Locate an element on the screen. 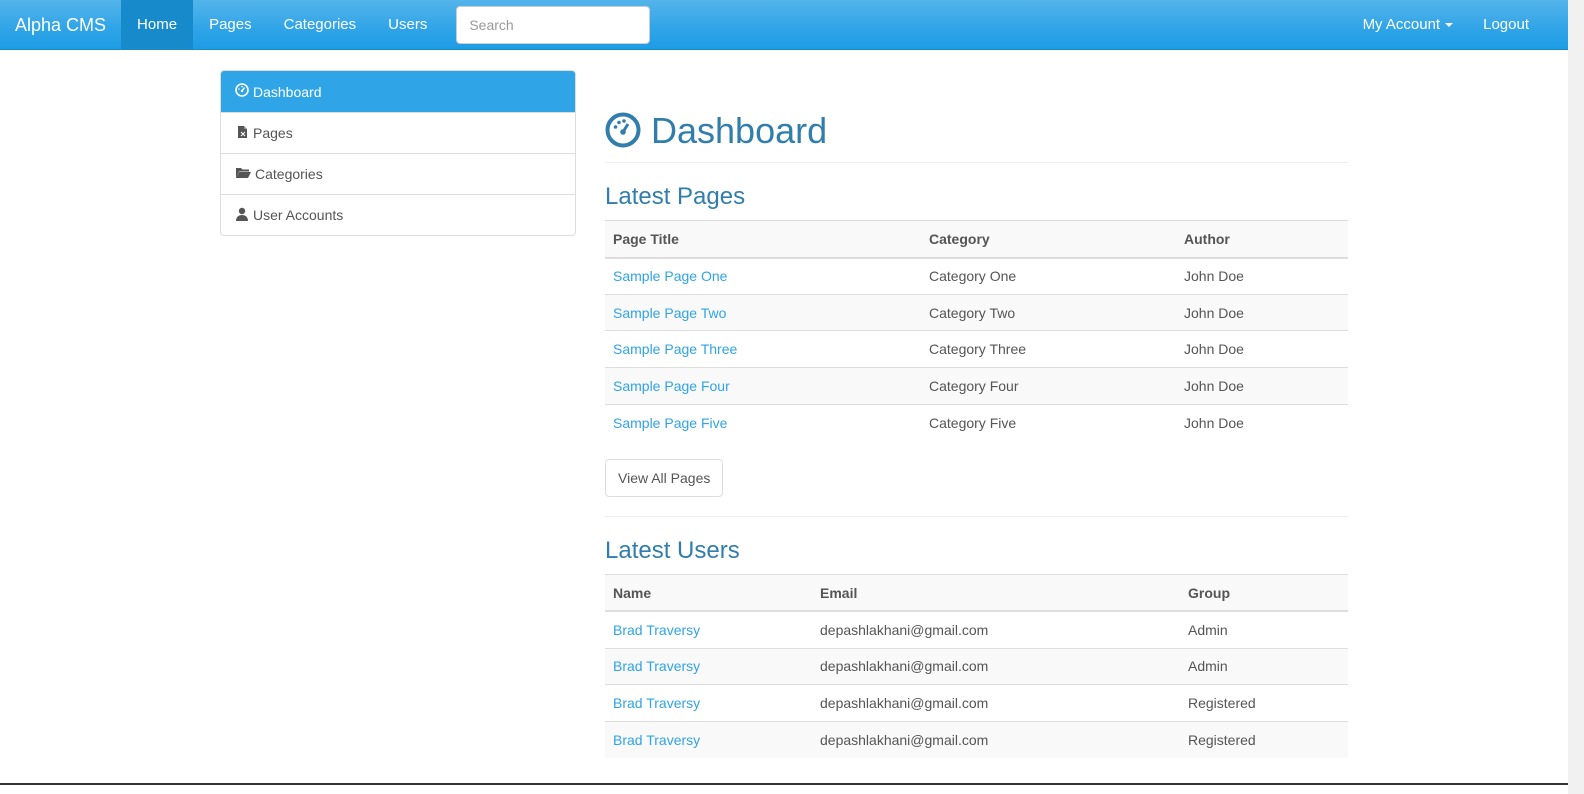 The image size is (1584, 794). latest-pages-title: Latest Pages is located at coordinates (675, 196).